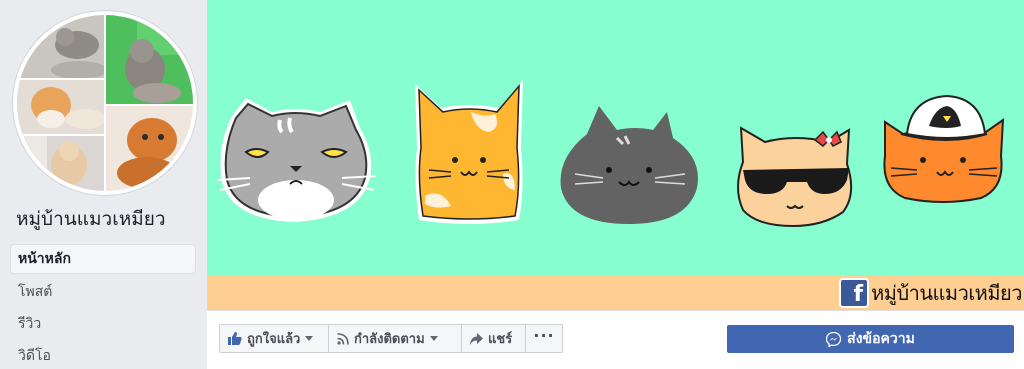  I want to click on profile-picture, so click(105, 103).